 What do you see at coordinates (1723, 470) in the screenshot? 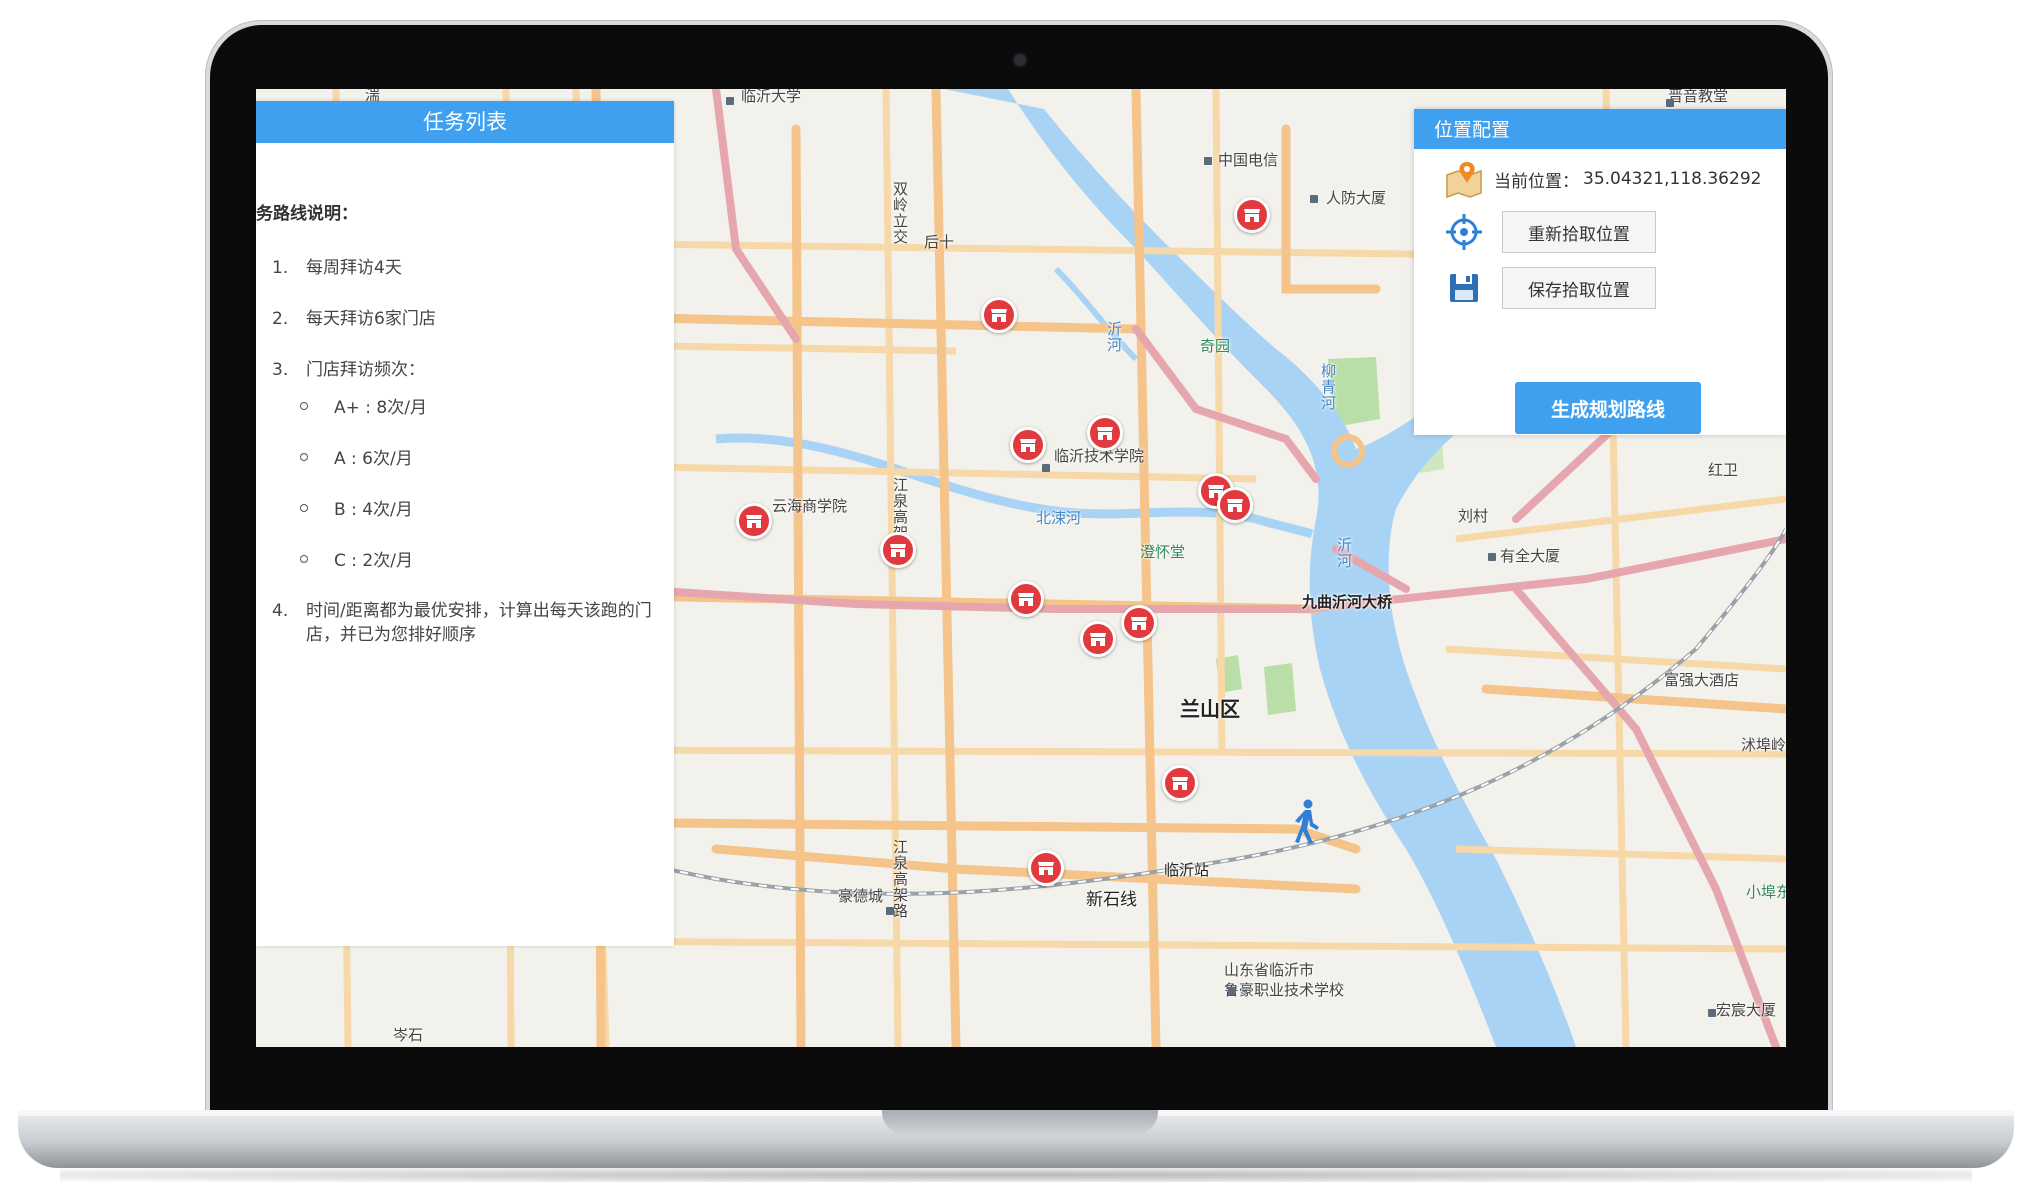
I see `map-label-hongwei: 红卫` at bounding box center [1723, 470].